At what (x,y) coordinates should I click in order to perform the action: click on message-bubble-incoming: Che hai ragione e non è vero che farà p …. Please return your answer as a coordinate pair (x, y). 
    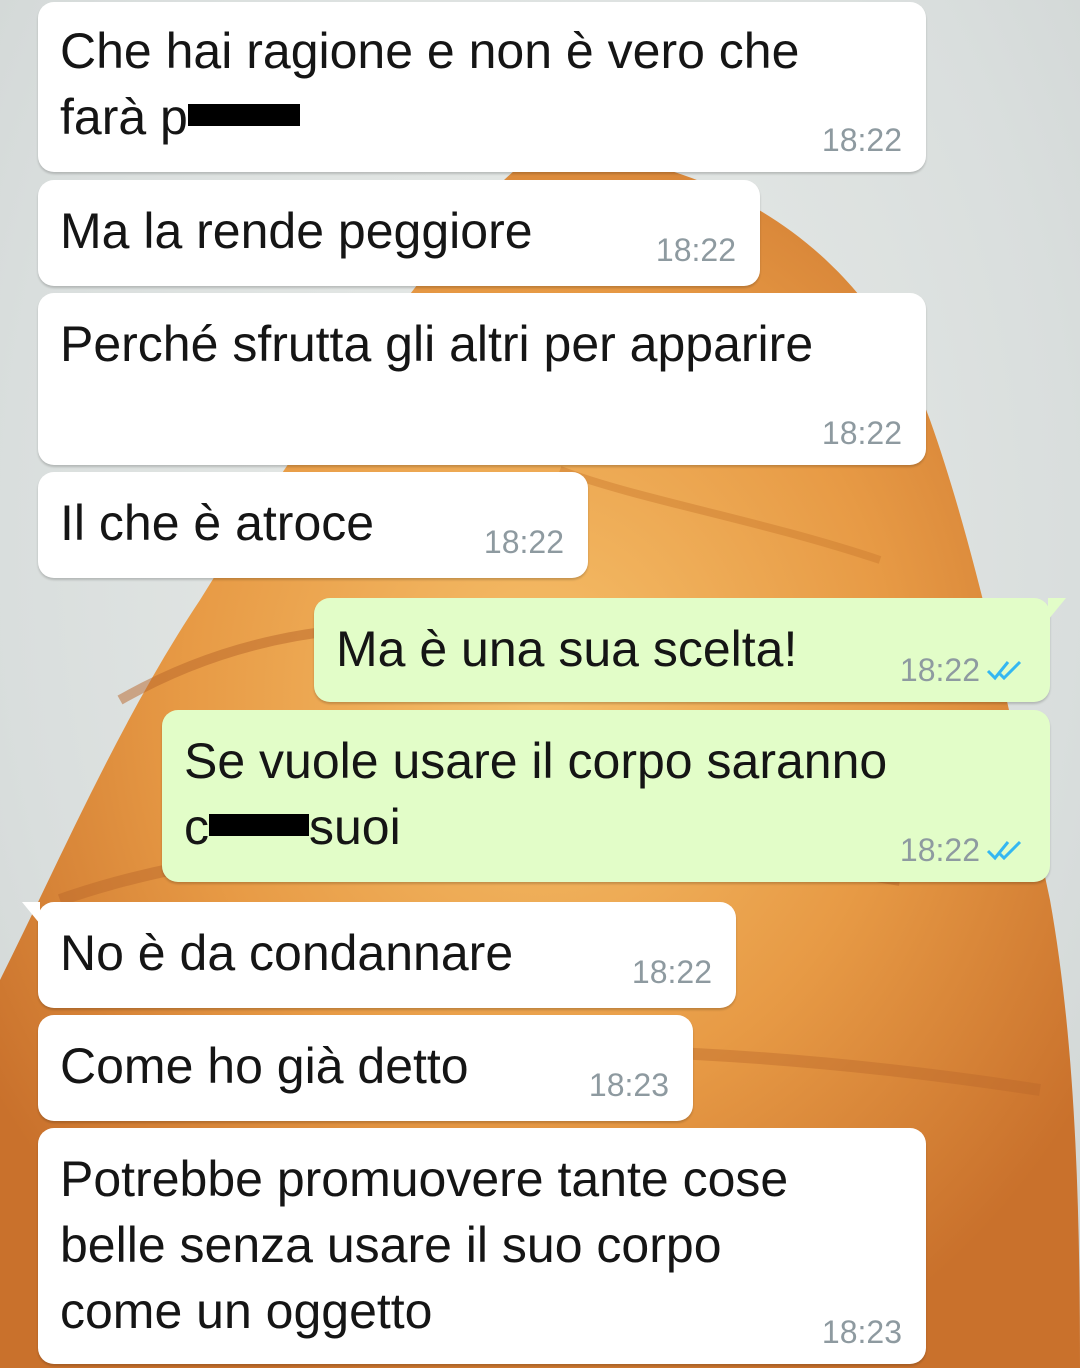
    Looking at the image, I should click on (482, 87).